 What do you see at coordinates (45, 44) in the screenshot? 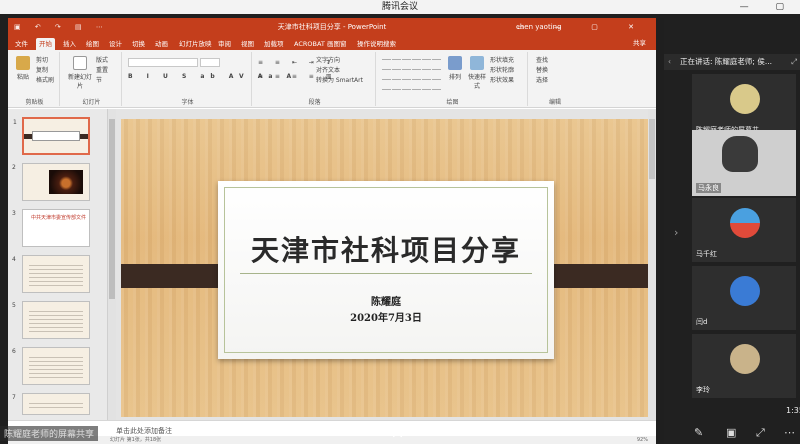
I see `tab-home: 开始` at bounding box center [45, 44].